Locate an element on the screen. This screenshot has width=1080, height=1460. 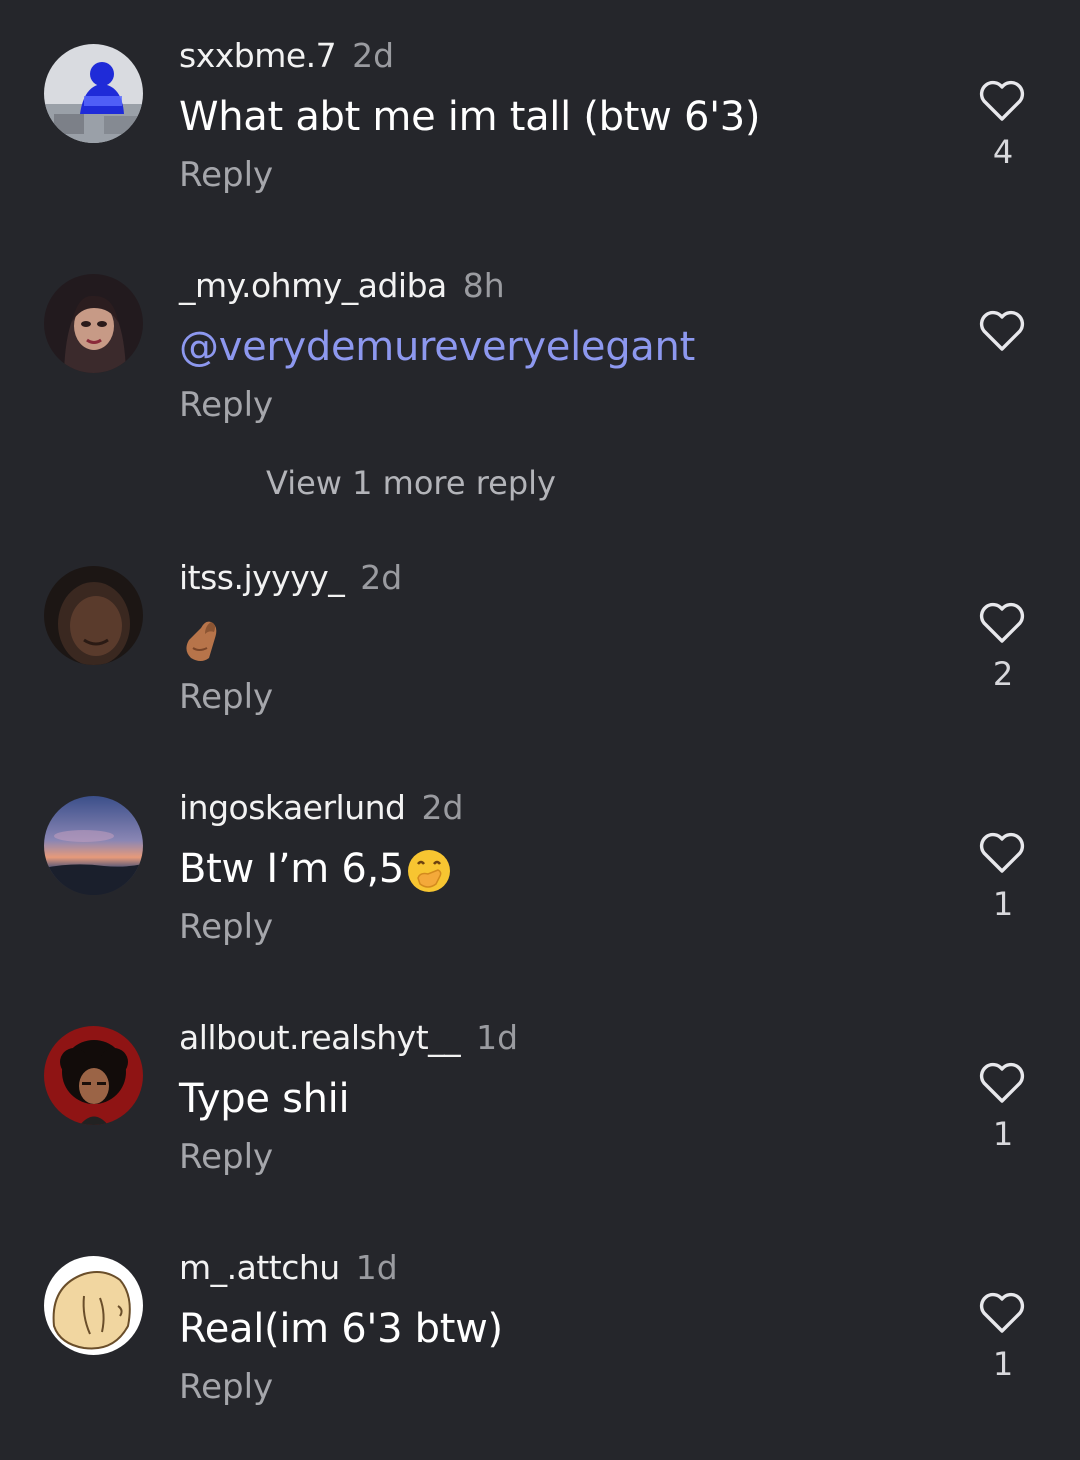
like-button: 4 is located at coordinates (1003, 124).